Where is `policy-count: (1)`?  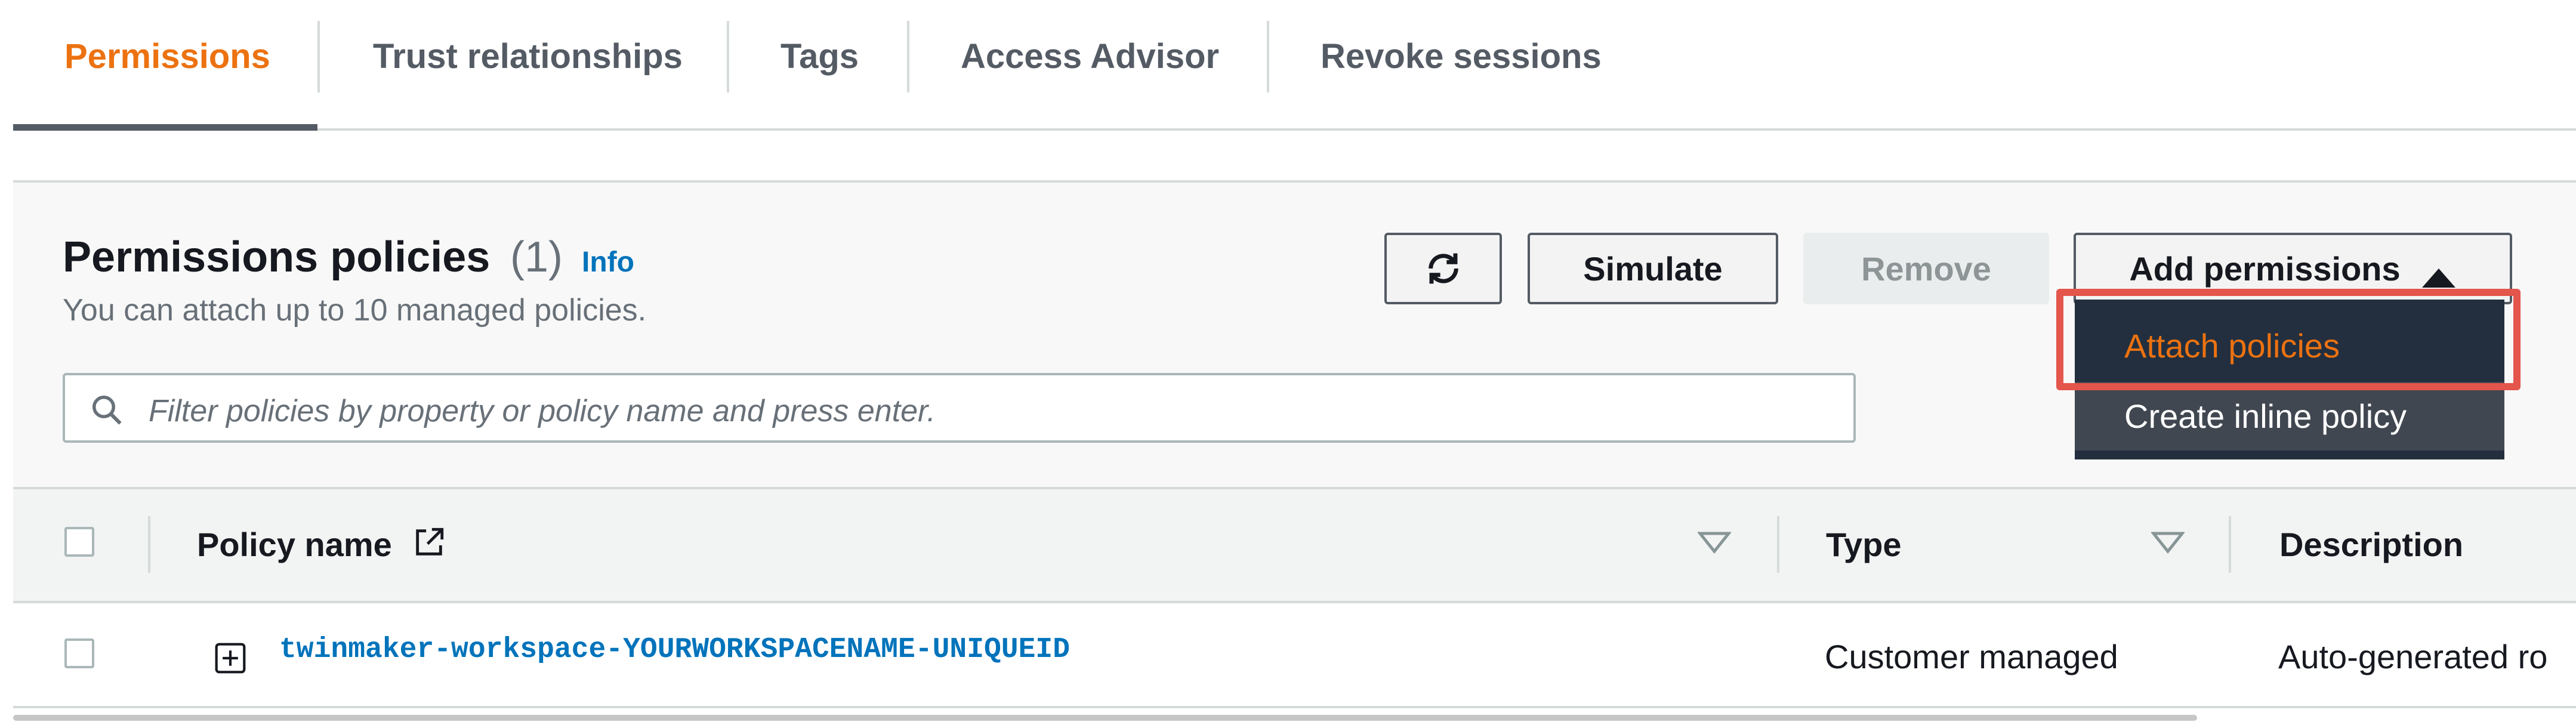
policy-count: (1) is located at coordinates (536, 257).